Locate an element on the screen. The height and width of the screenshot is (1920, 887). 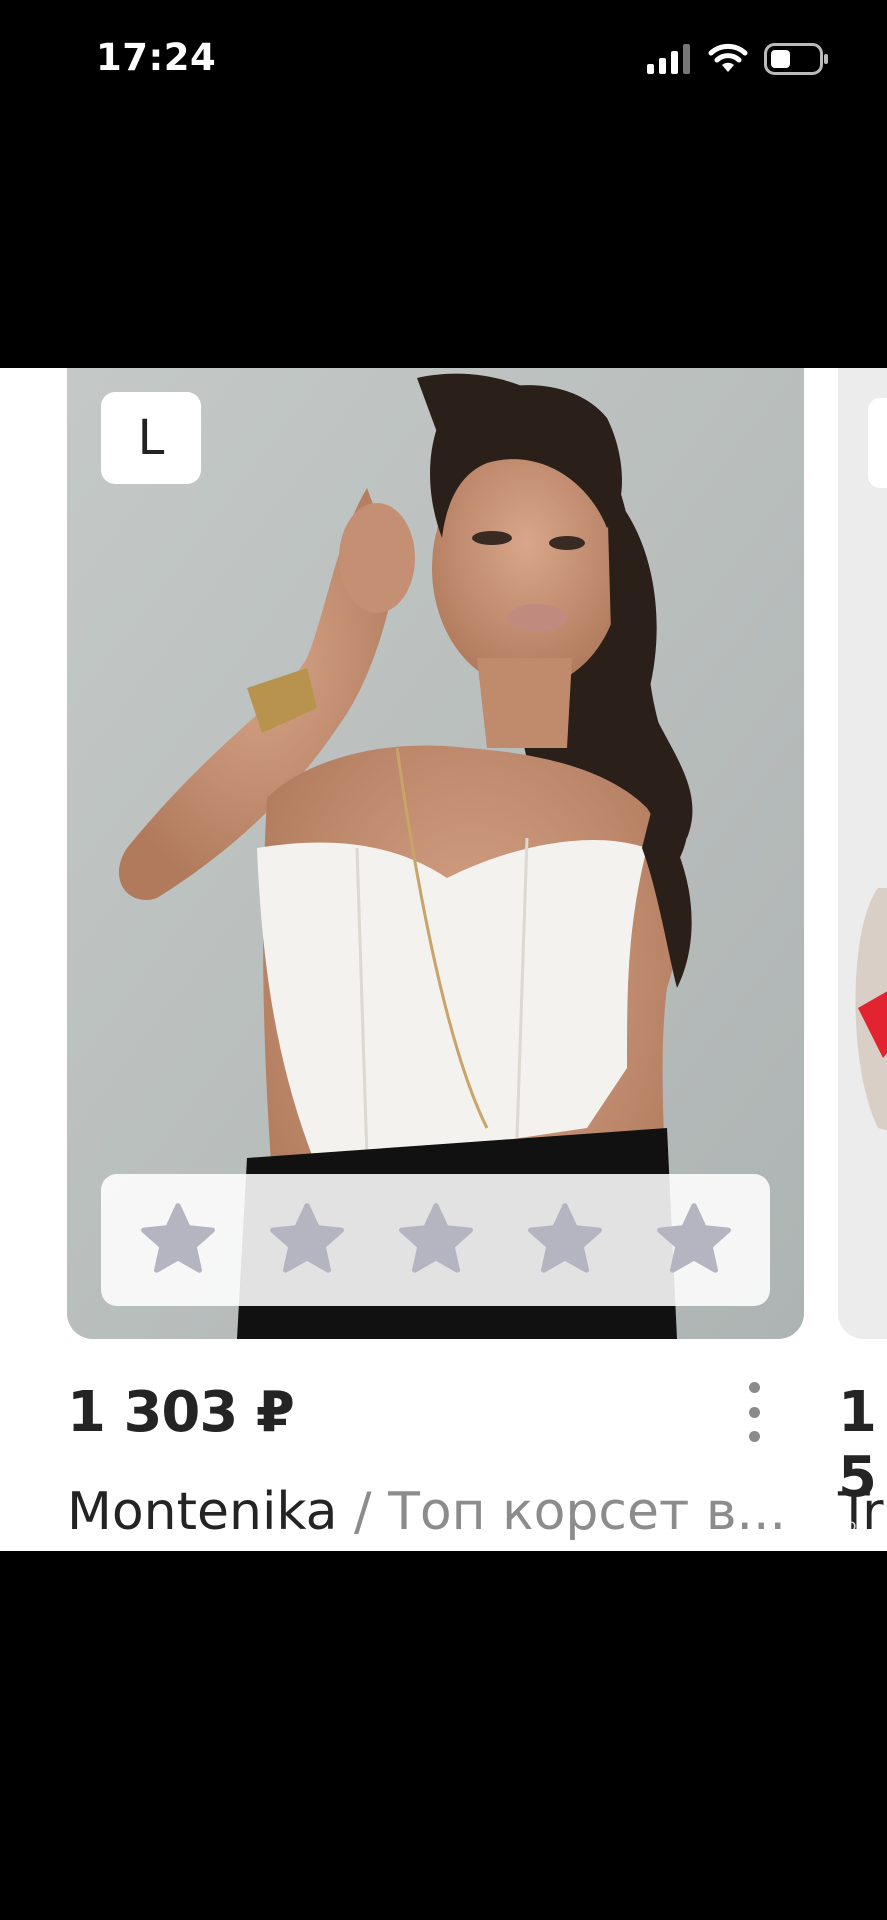
next-product-image is located at coordinates (862, 853).